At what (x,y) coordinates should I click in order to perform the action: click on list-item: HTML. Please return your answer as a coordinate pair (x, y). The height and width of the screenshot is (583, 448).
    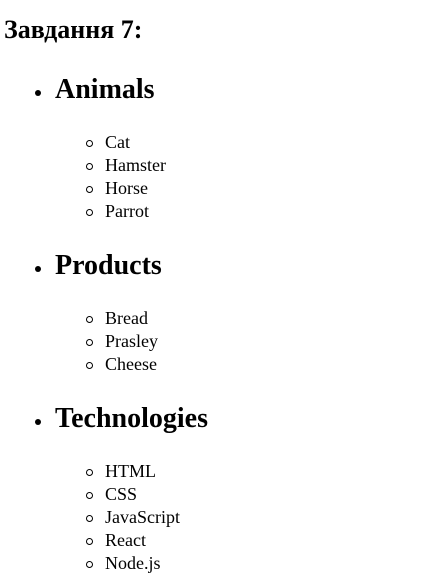
    Looking at the image, I should click on (150, 472).